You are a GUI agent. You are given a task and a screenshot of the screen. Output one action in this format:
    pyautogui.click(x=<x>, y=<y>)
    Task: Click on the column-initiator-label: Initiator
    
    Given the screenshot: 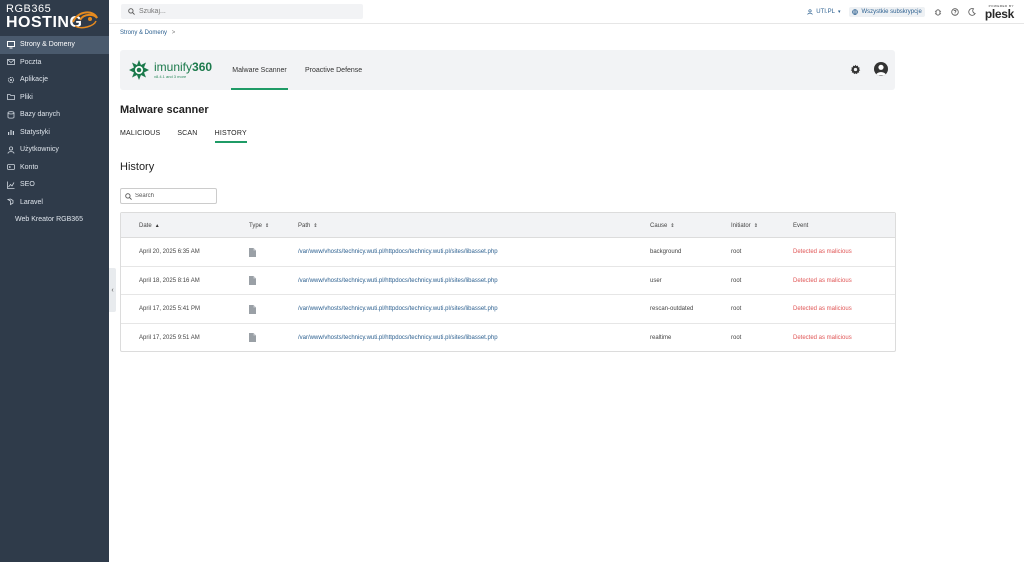 What is the action you would take?
    pyautogui.click(x=741, y=225)
    